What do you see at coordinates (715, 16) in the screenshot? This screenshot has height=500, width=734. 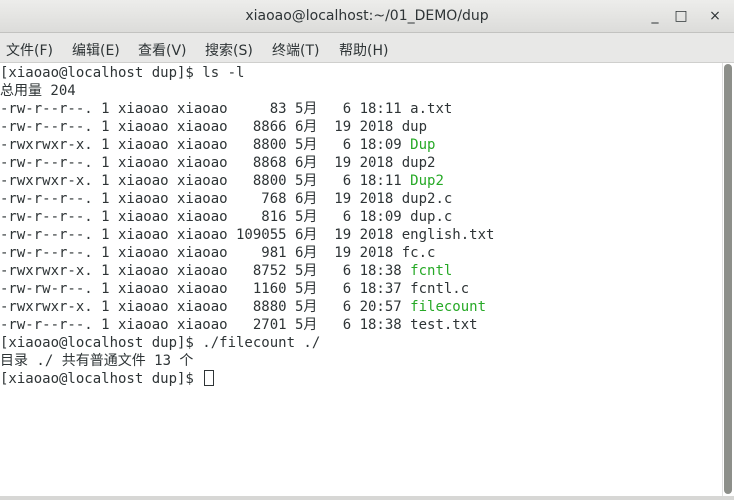 I see `close-button: ×` at bounding box center [715, 16].